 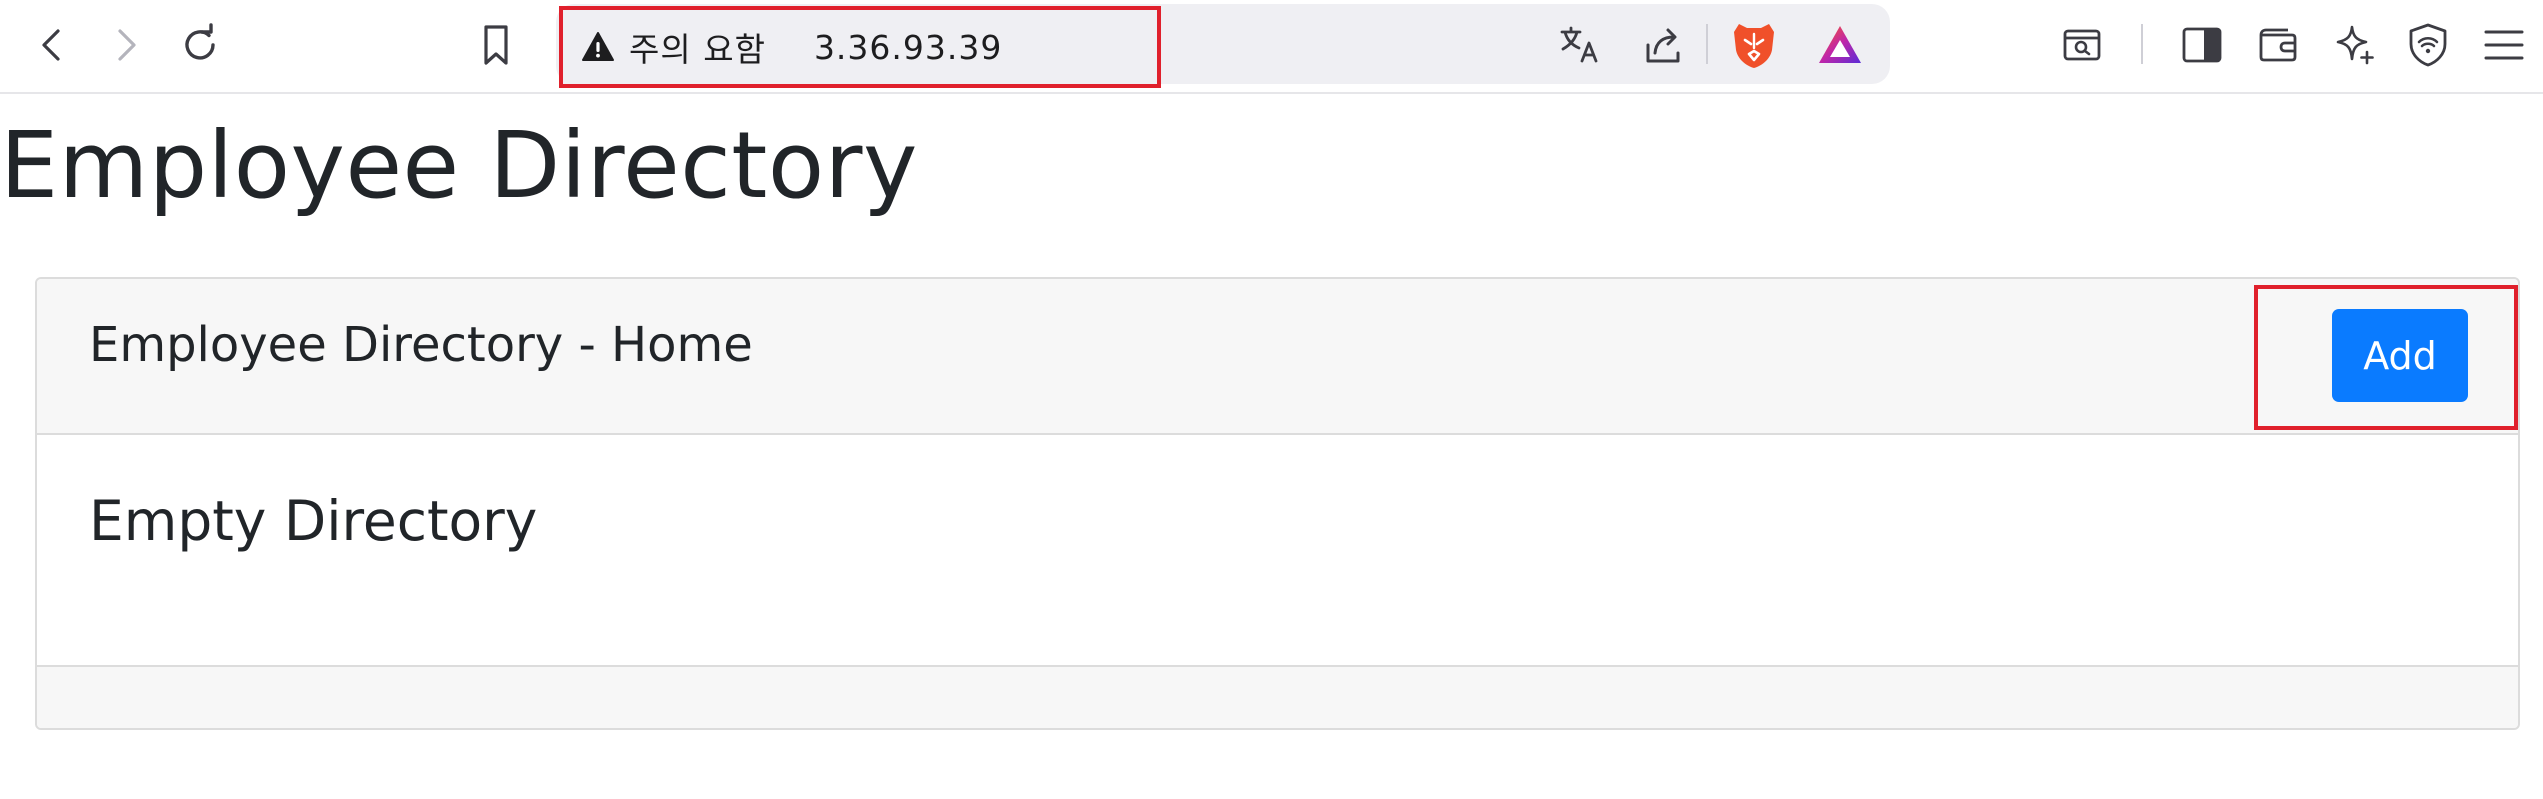 What do you see at coordinates (1277, 696) in the screenshot?
I see `card-footer` at bounding box center [1277, 696].